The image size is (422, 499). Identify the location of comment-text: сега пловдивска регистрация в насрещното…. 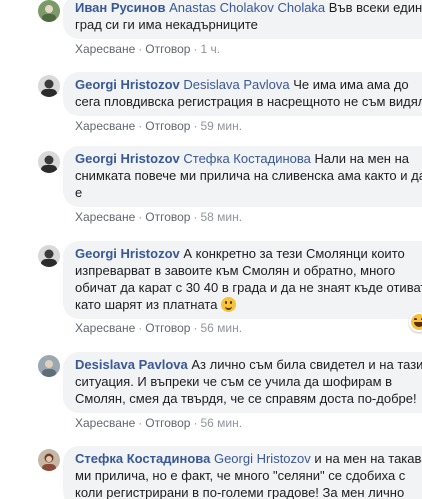
(248, 101).